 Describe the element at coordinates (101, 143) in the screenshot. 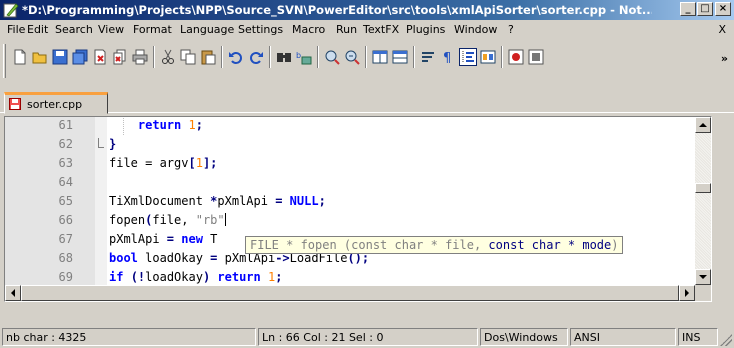

I see `fold-end-marker` at that location.